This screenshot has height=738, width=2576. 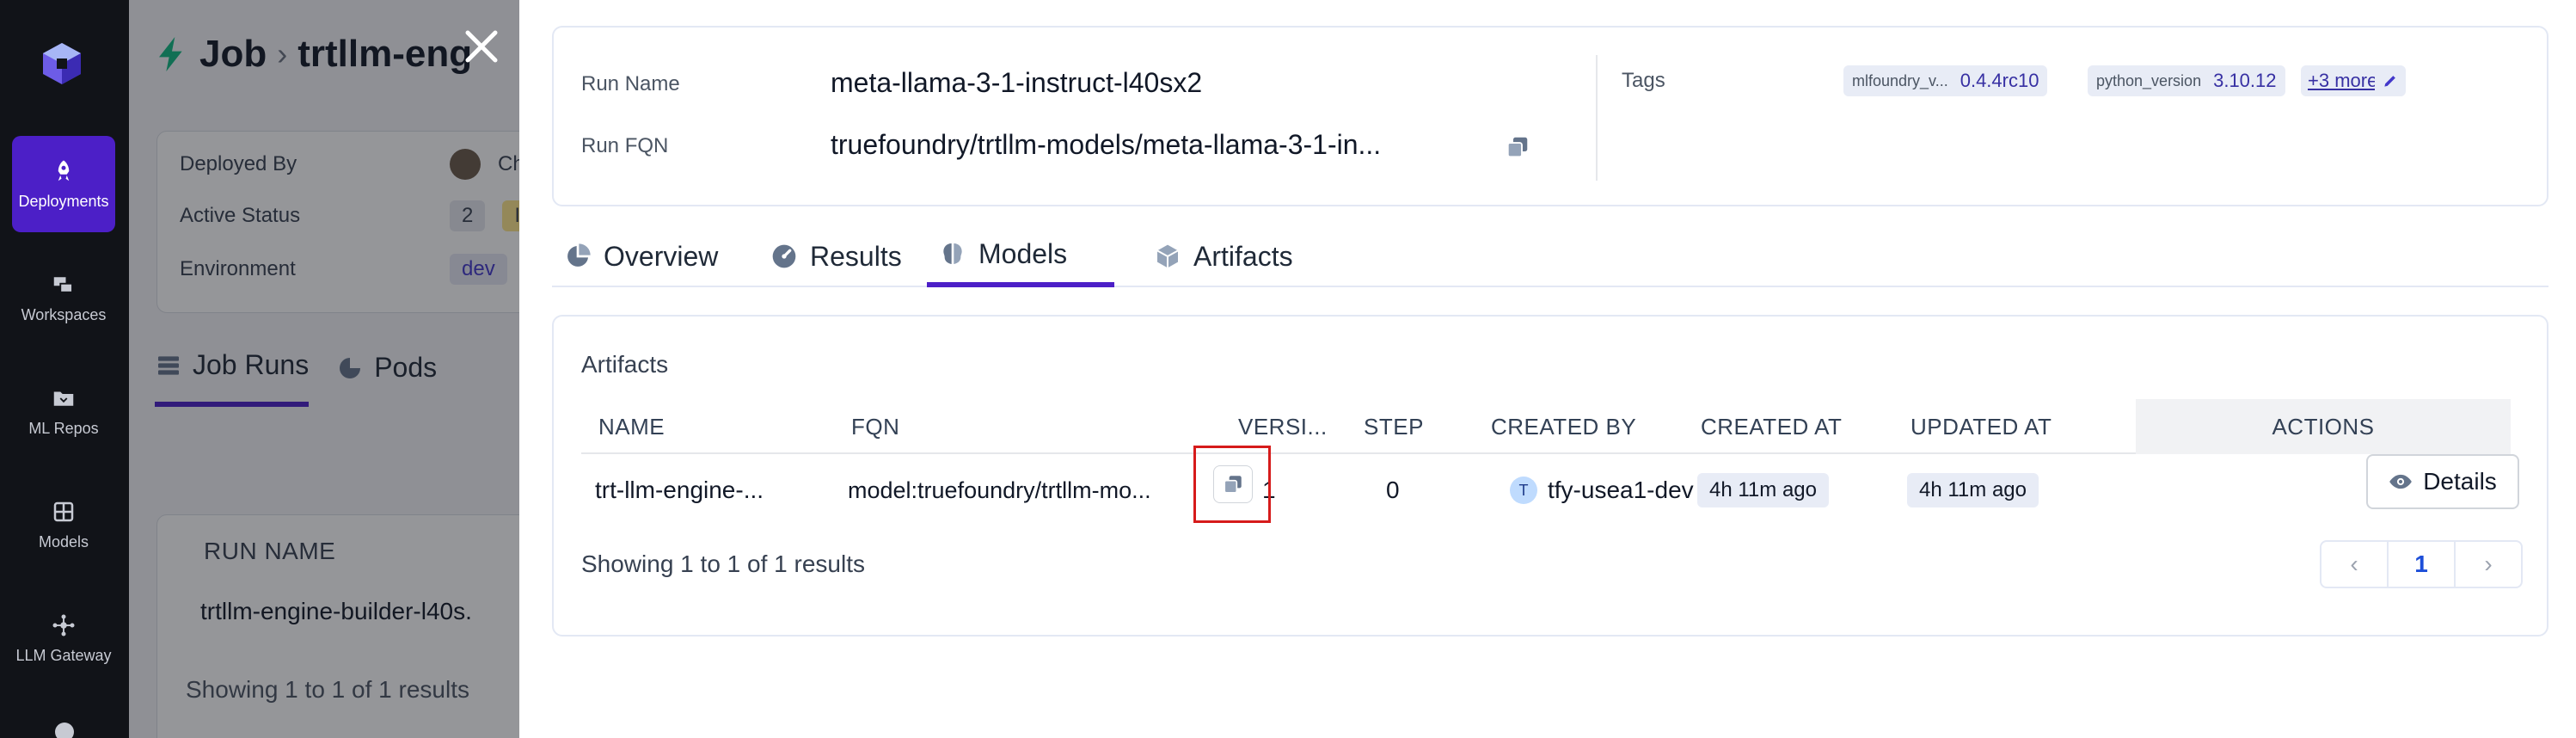 What do you see at coordinates (2460, 481) in the screenshot?
I see `details-label: Details` at bounding box center [2460, 481].